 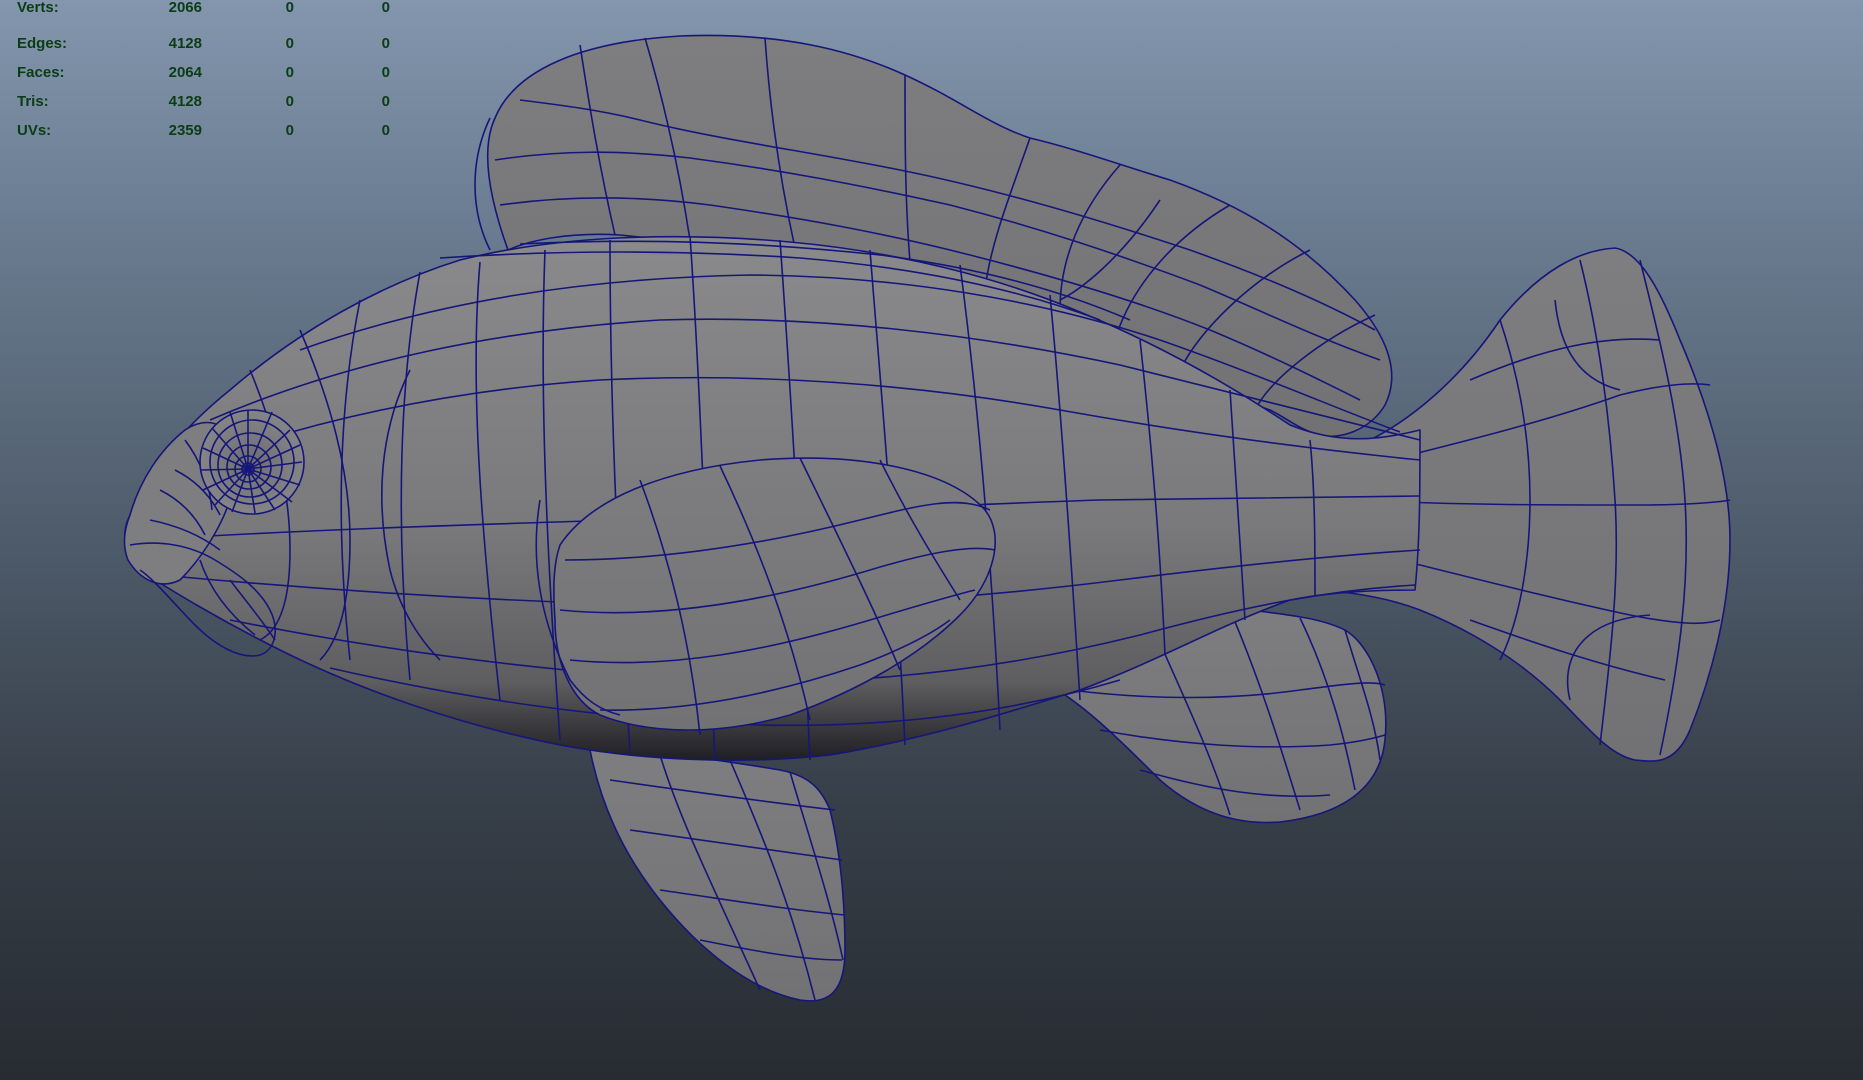 I want to click on fish-eye, so click(x=252, y=462).